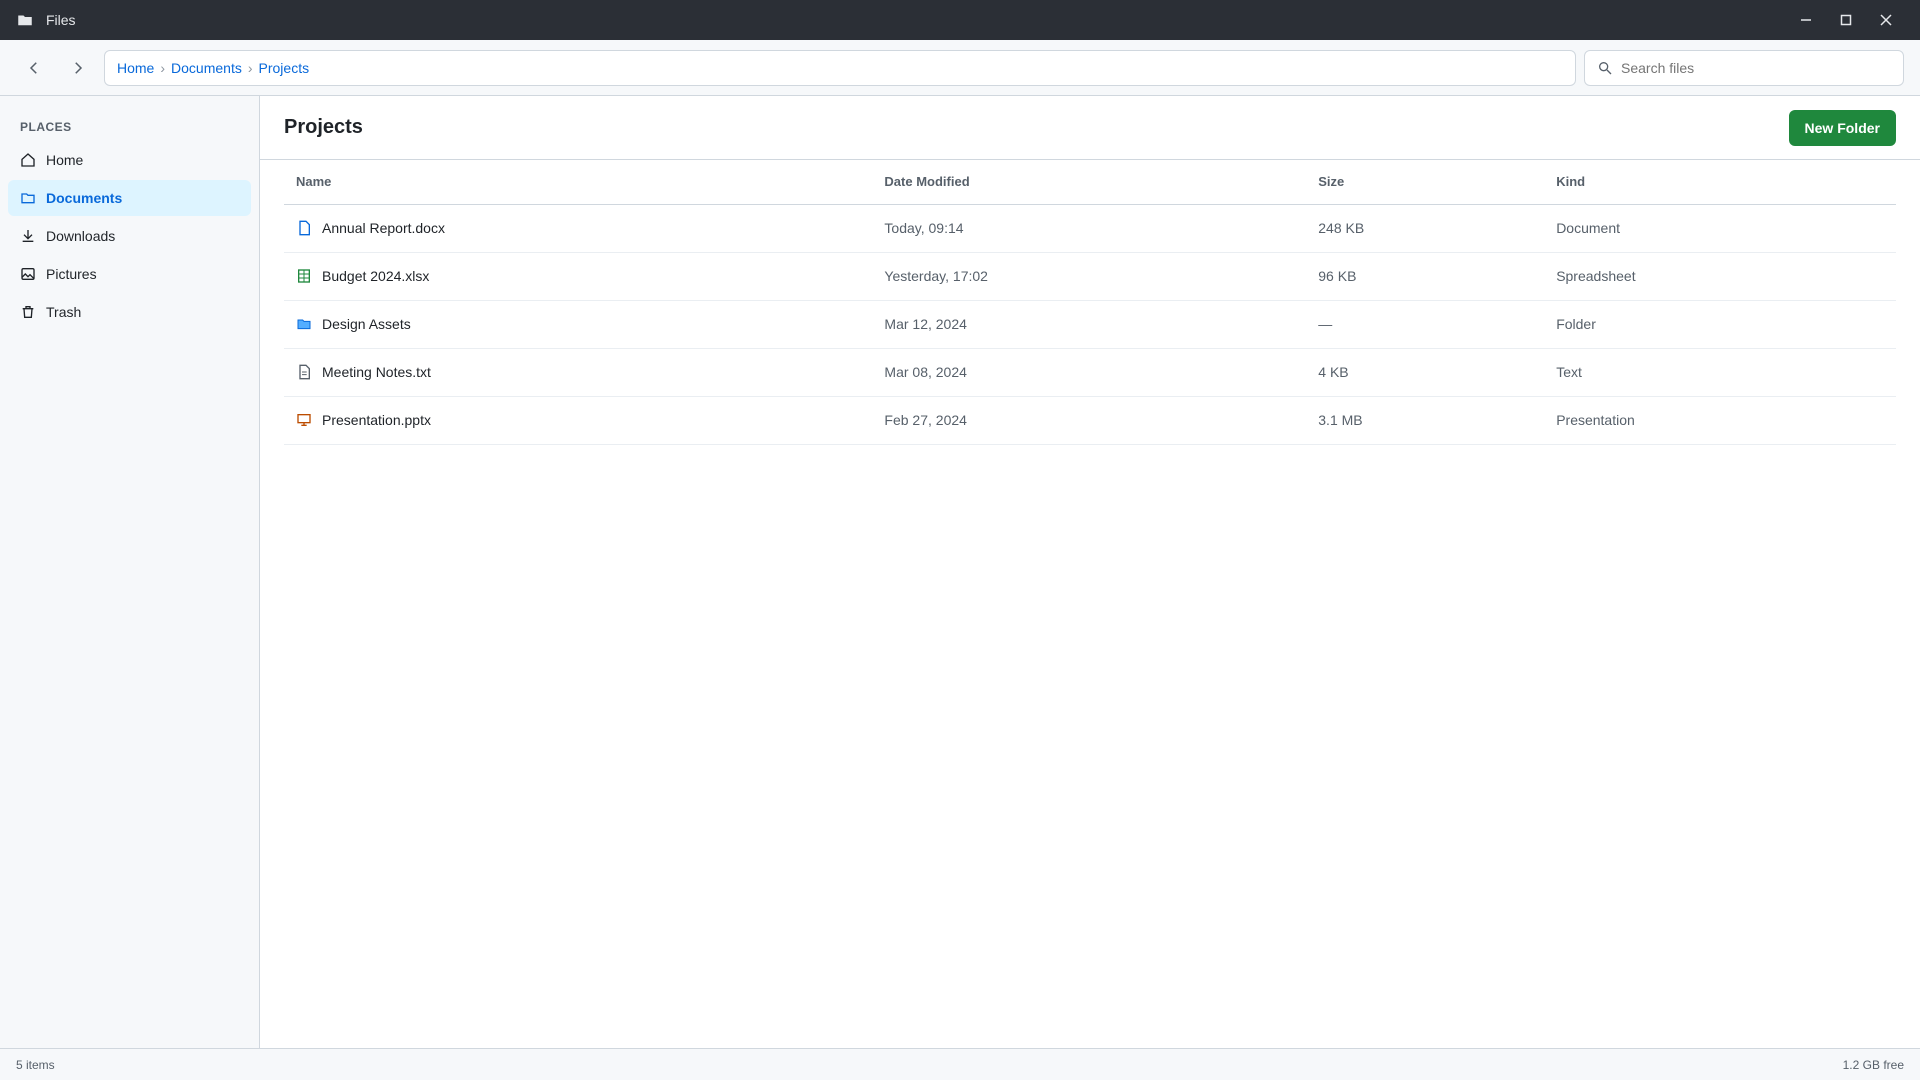 This screenshot has width=1920, height=1080. Describe the element at coordinates (376, 420) in the screenshot. I see `file-name: Presentation.pptx` at that location.